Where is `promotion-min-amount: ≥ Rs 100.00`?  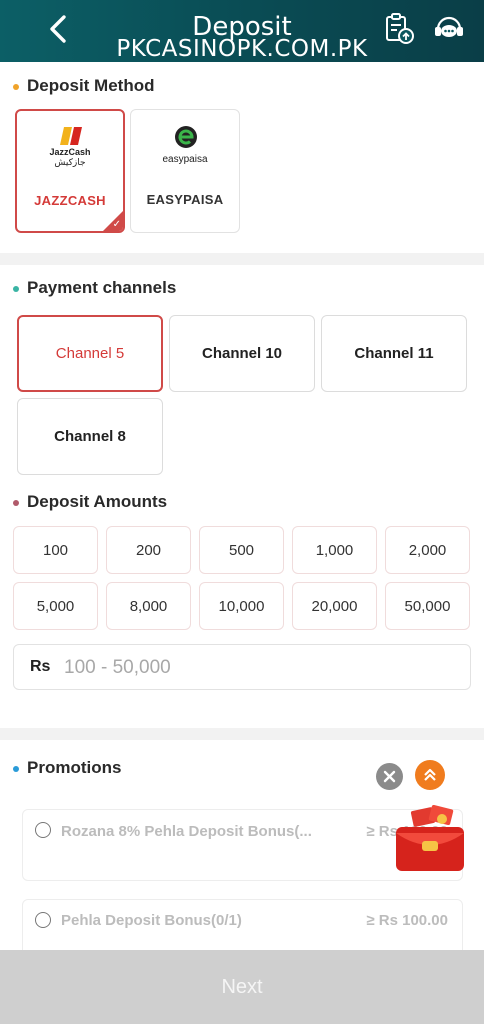 promotion-min-amount: ≥ Rs 100.00 is located at coordinates (407, 920).